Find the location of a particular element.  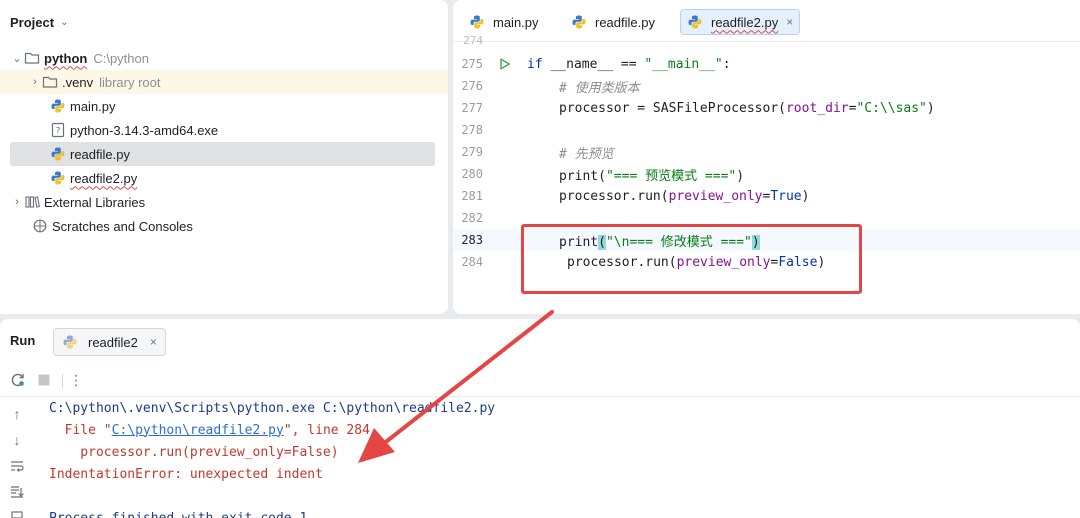

tree-item-label: readfile.py is located at coordinates (100, 154).